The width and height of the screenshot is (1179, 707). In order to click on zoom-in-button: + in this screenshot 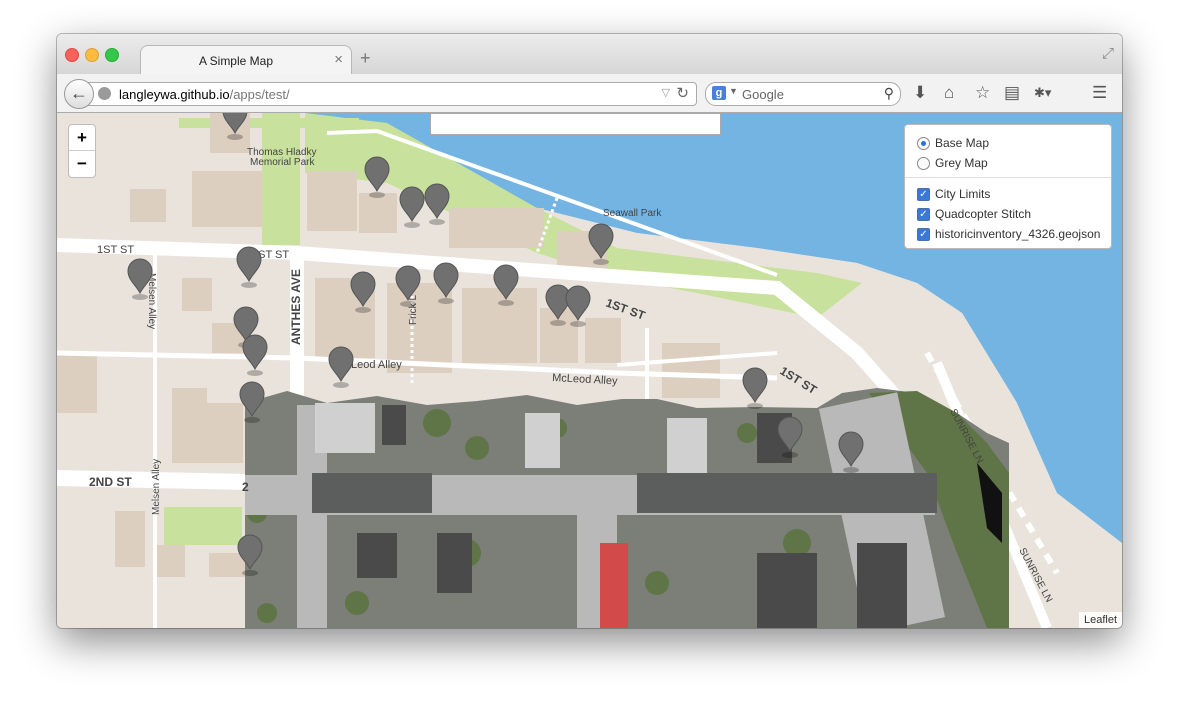, I will do `click(82, 138)`.